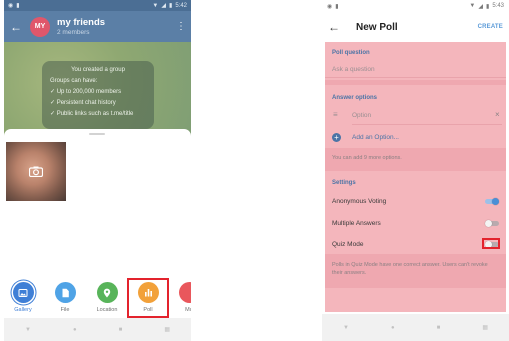 The height and width of the screenshot is (341, 509). What do you see at coordinates (181, 5) in the screenshot?
I see `status-time: 5:42` at bounding box center [181, 5].